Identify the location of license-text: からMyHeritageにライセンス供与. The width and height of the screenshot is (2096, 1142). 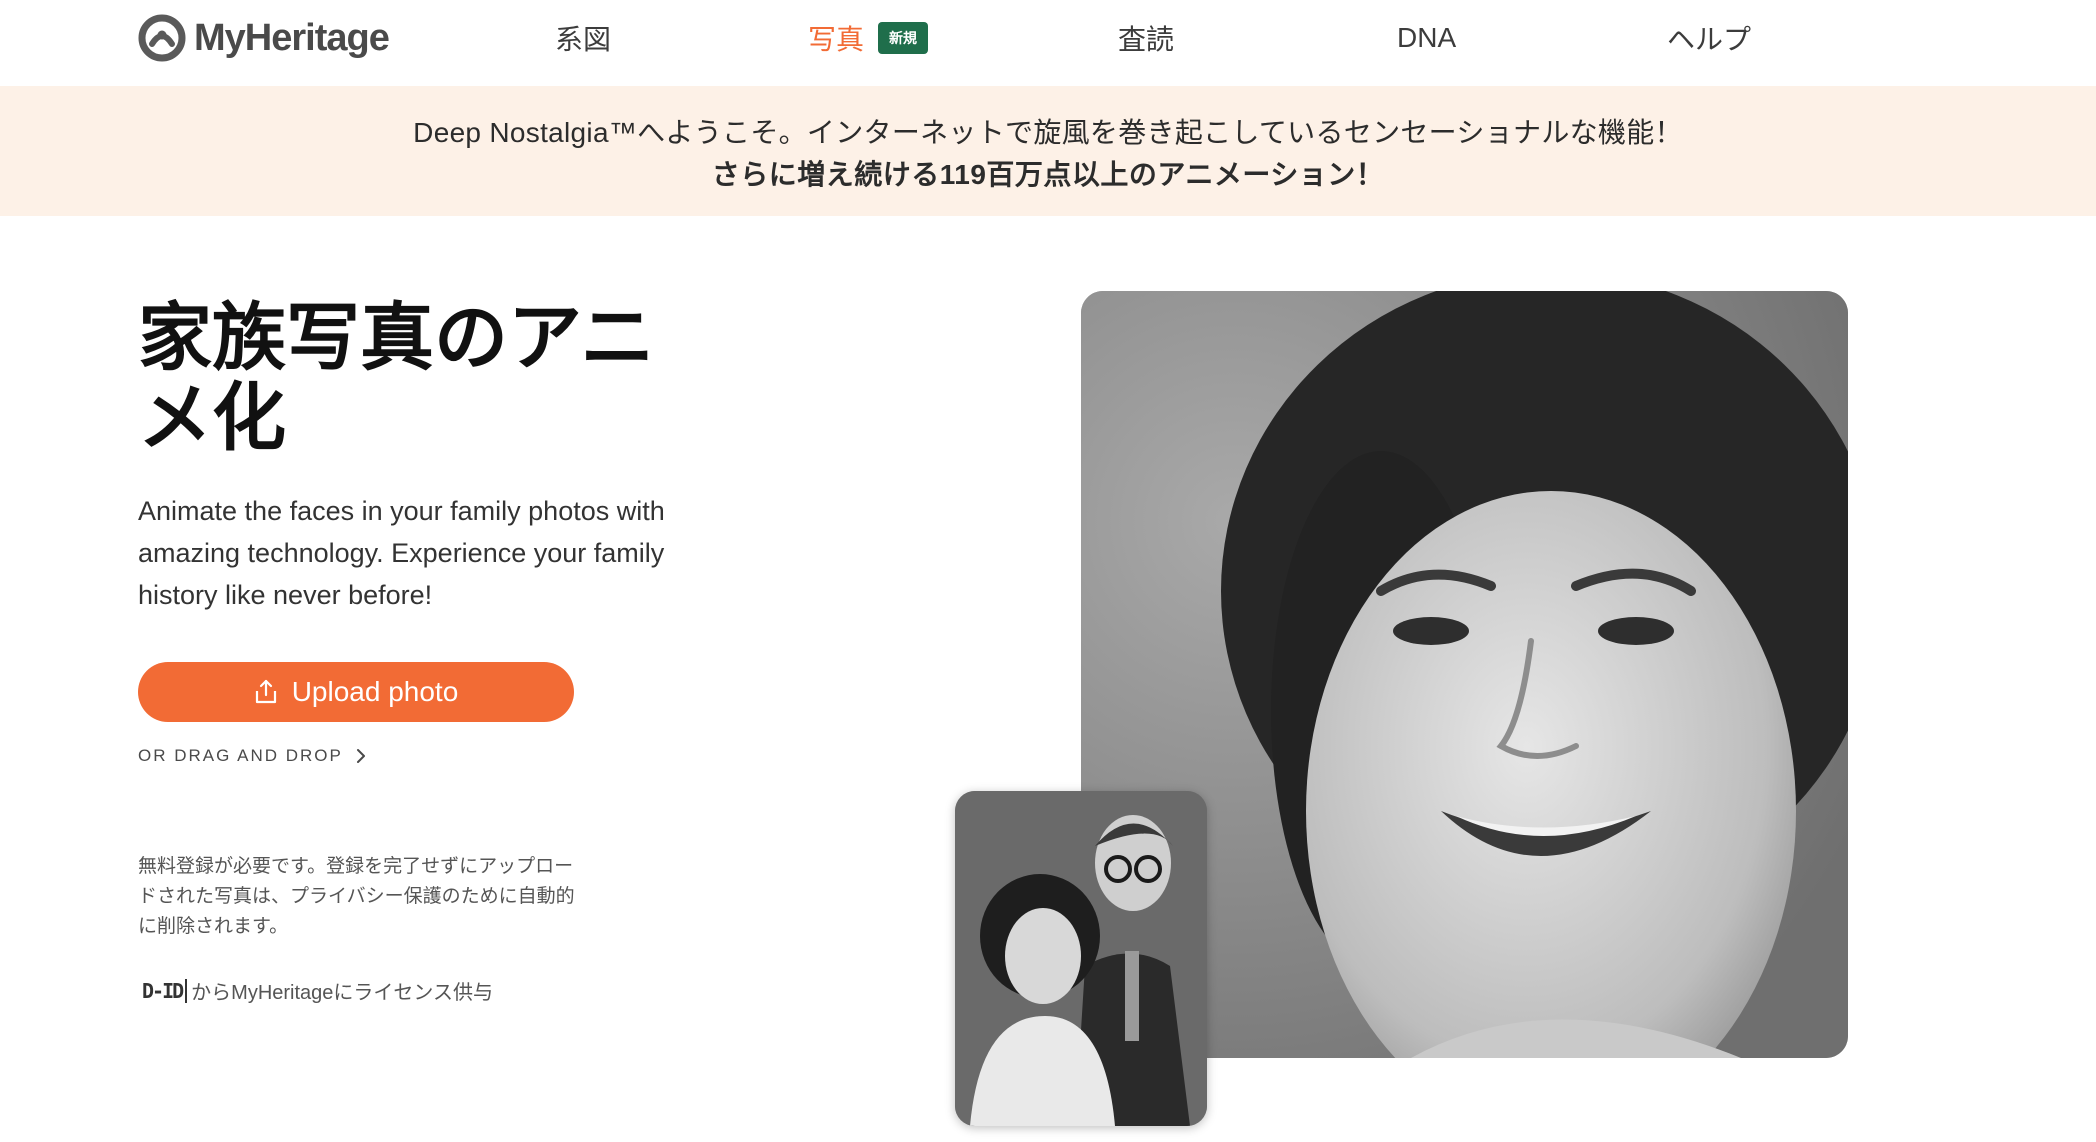
(342, 993).